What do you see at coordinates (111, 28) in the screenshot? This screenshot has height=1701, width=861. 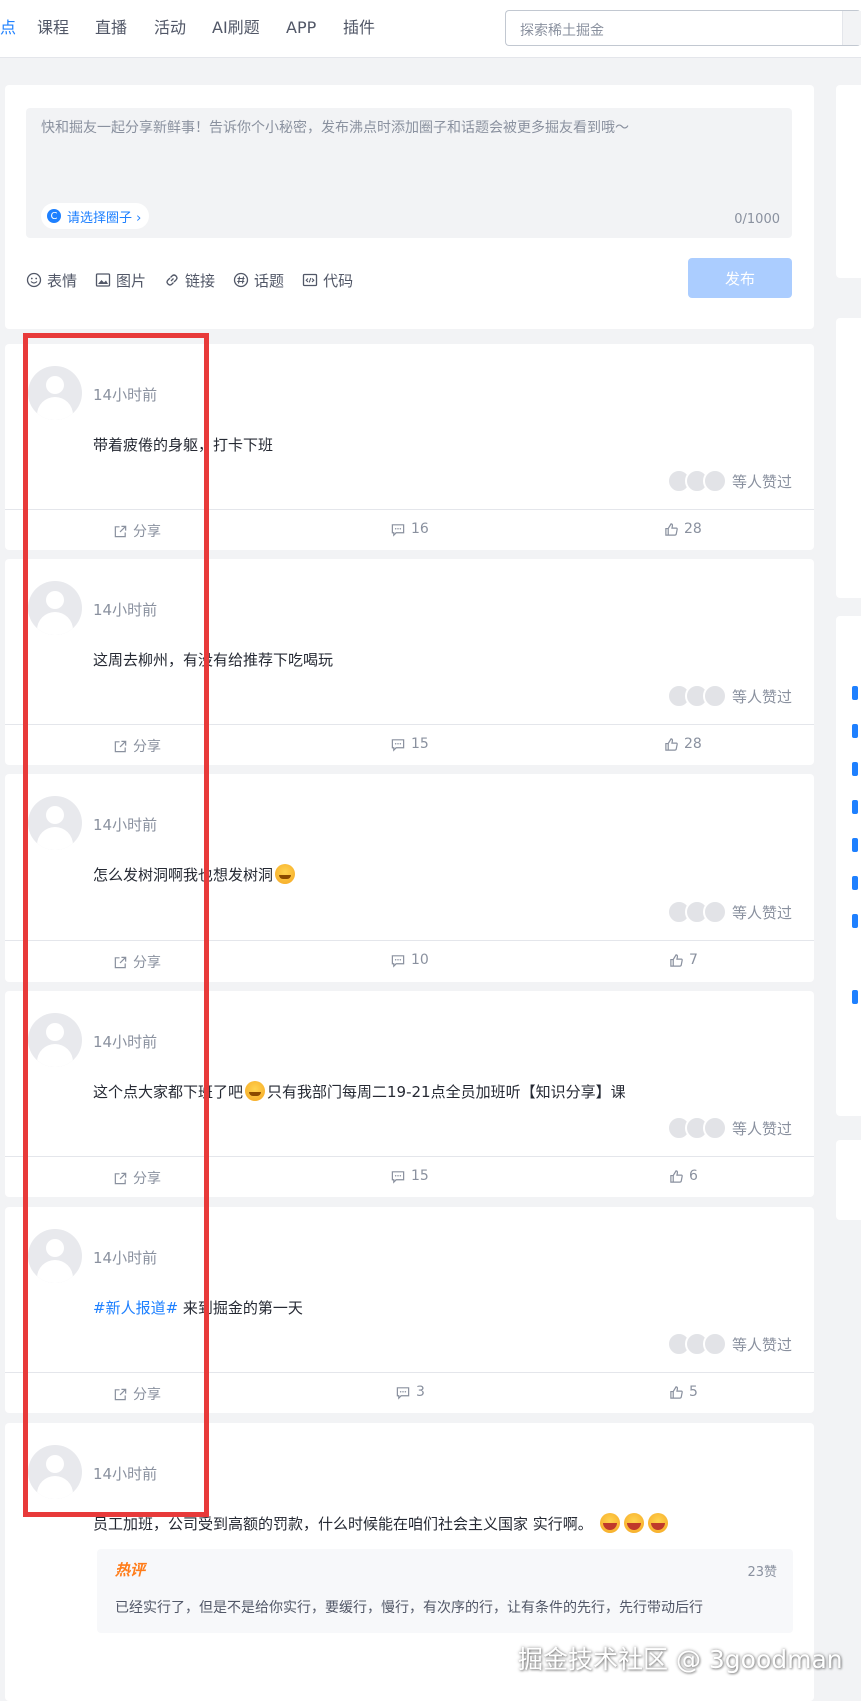 I see `nav-item-live: 直播` at bounding box center [111, 28].